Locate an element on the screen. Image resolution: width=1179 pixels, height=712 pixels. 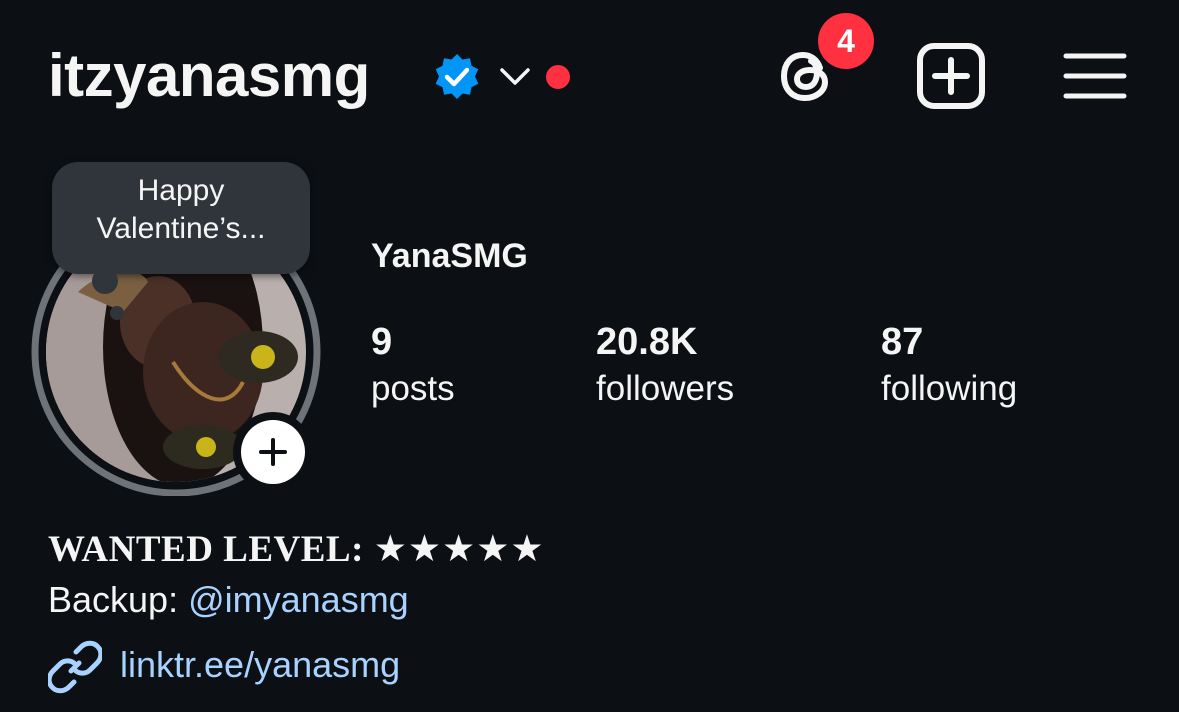
following-stat: 87 following is located at coordinates (949, 365).